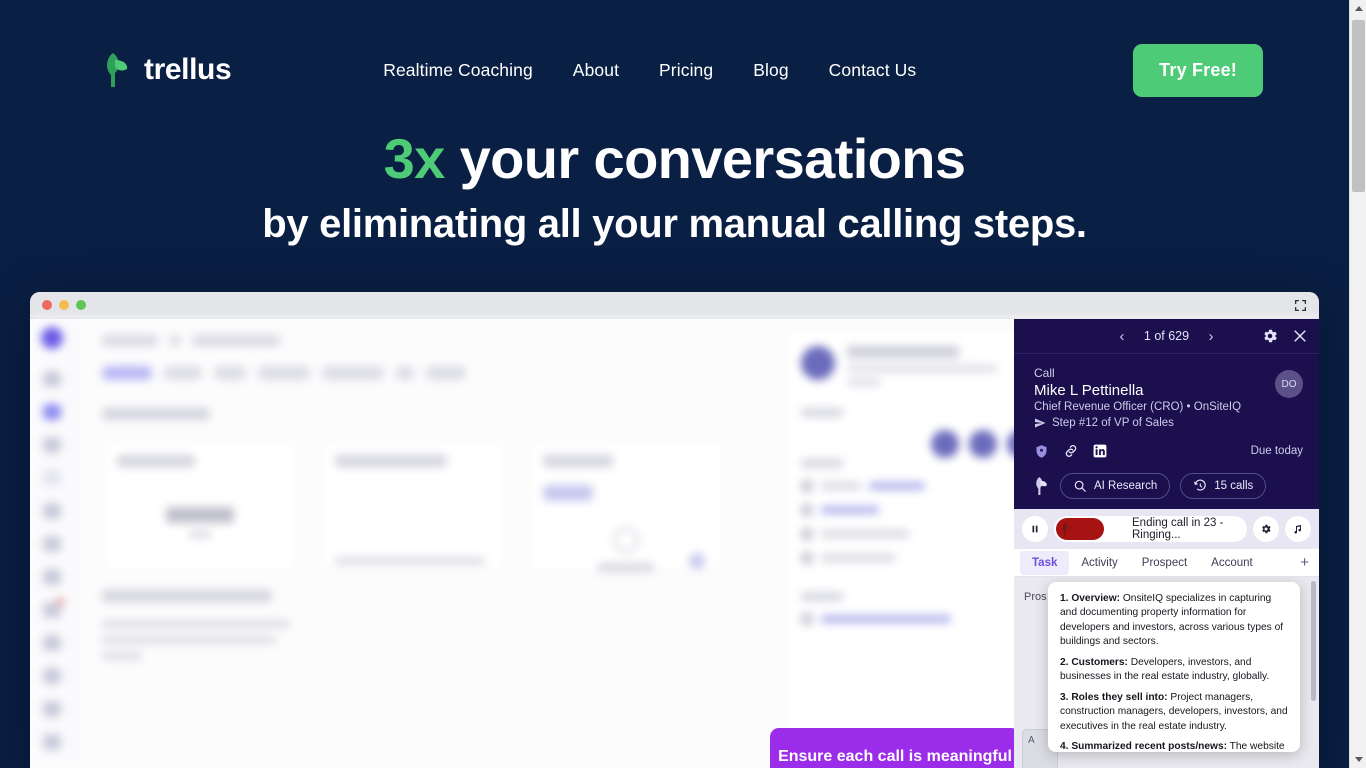 This screenshot has height=768, width=1366. Describe the element at coordinates (697, 561) in the screenshot. I see `crm-card-3-circle-button` at that location.